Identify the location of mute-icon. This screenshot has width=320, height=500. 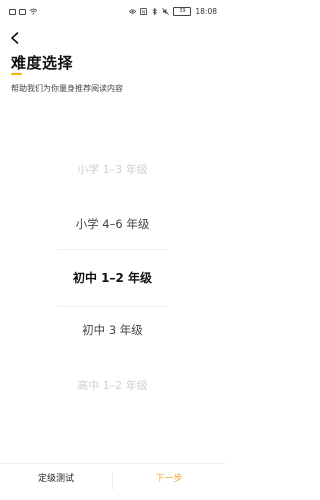
(166, 11).